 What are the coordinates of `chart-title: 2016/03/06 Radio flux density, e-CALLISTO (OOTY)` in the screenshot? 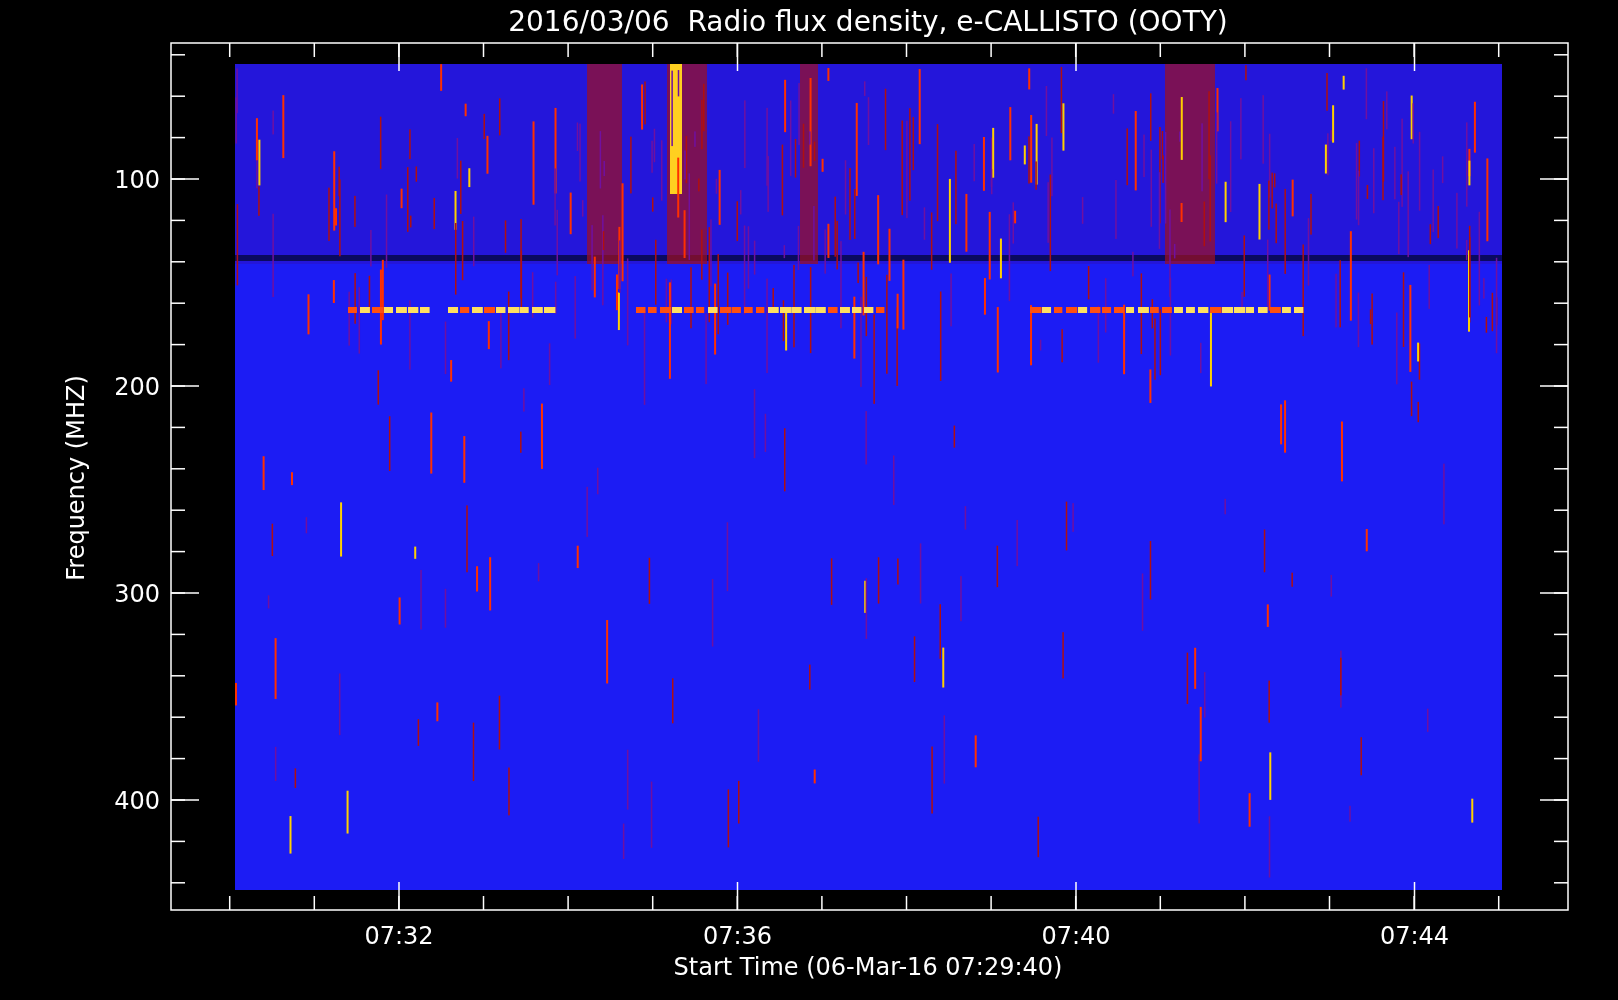 It's located at (868, 21).